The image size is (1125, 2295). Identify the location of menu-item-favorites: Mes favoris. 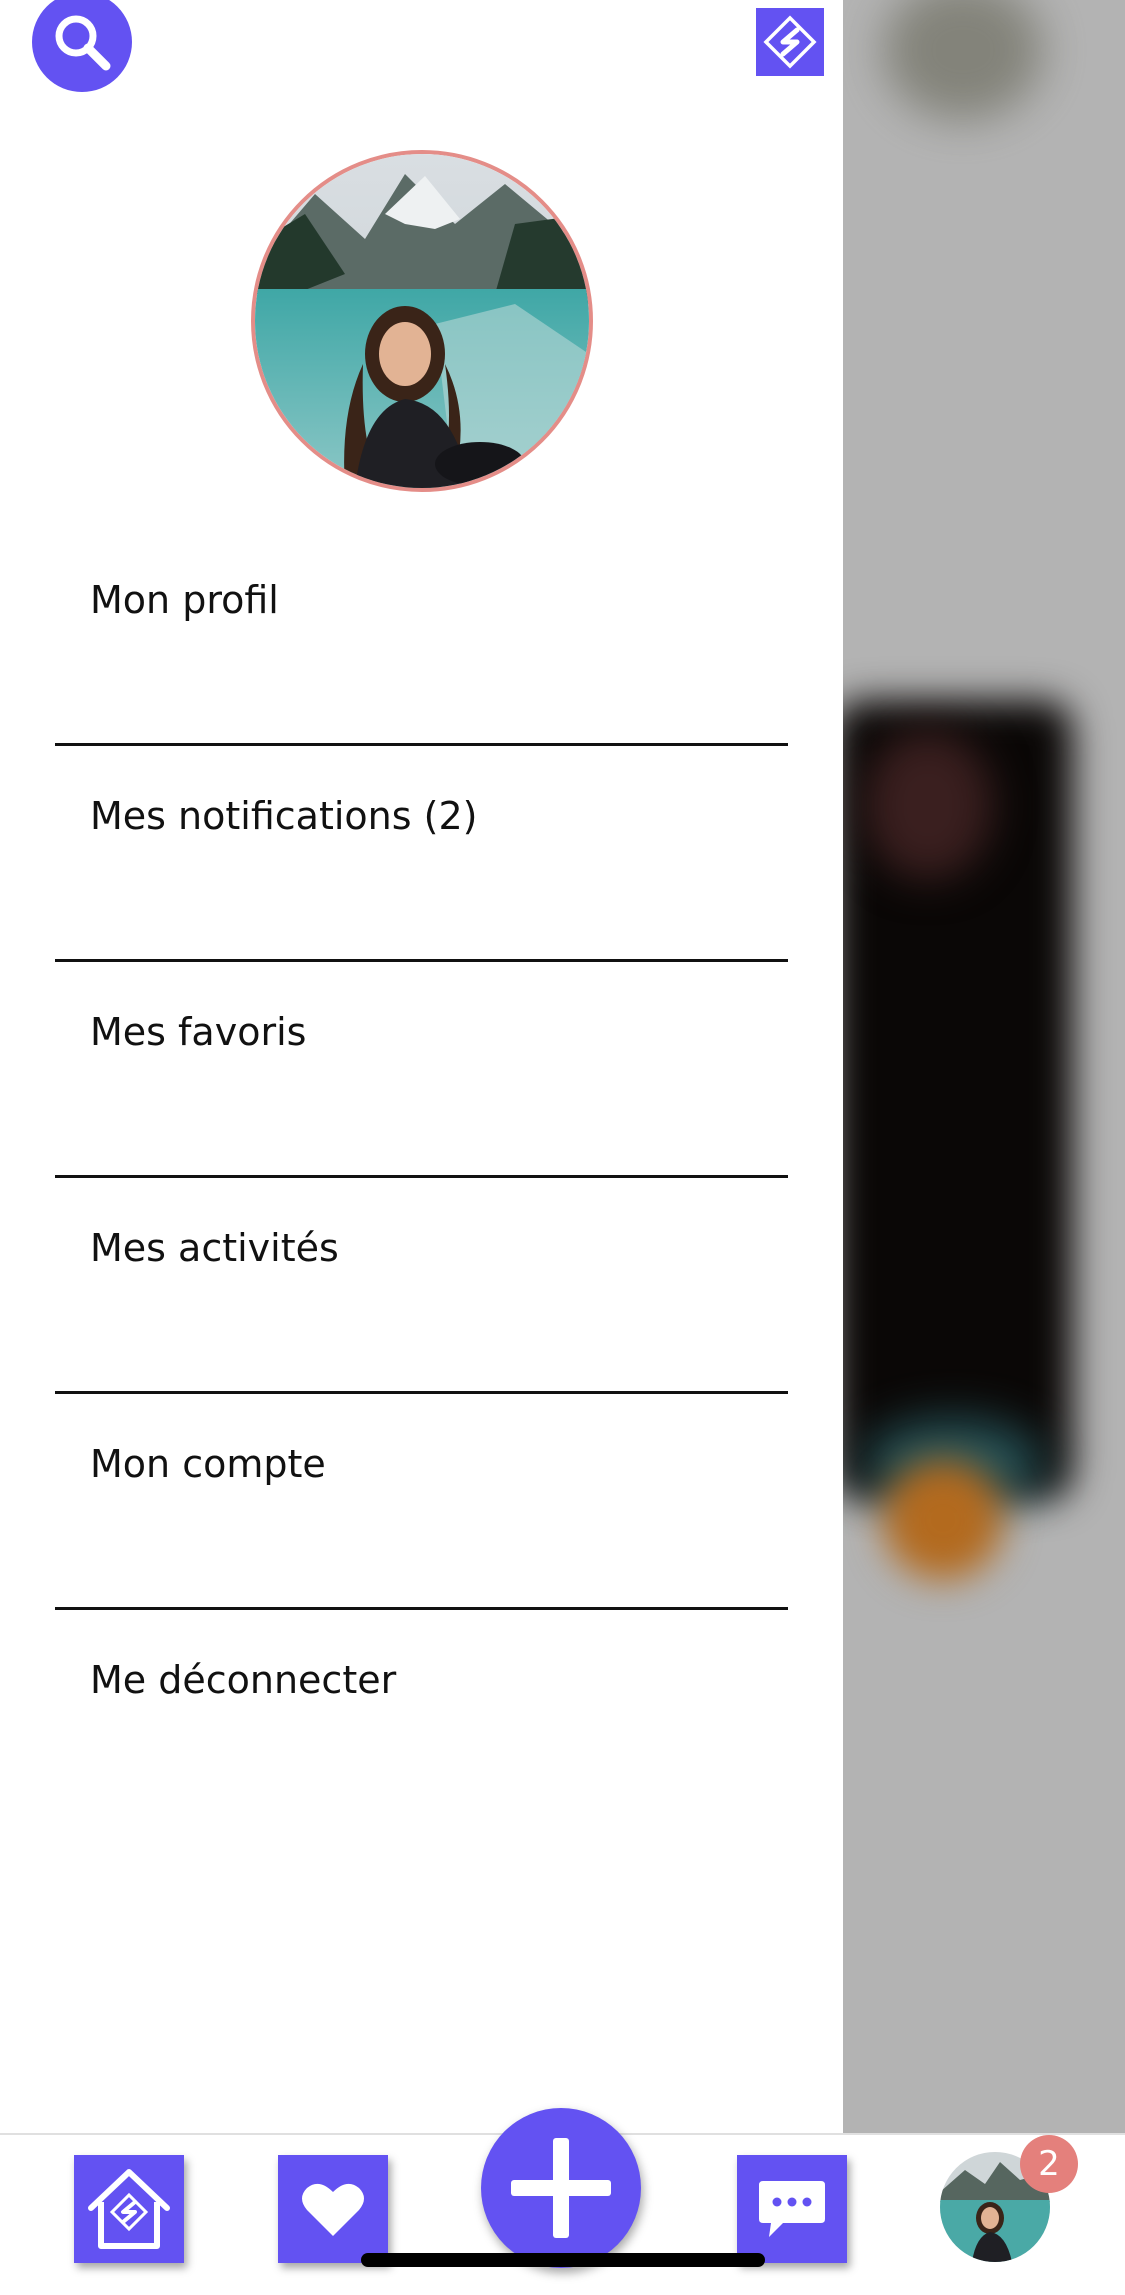
(421, 1070).